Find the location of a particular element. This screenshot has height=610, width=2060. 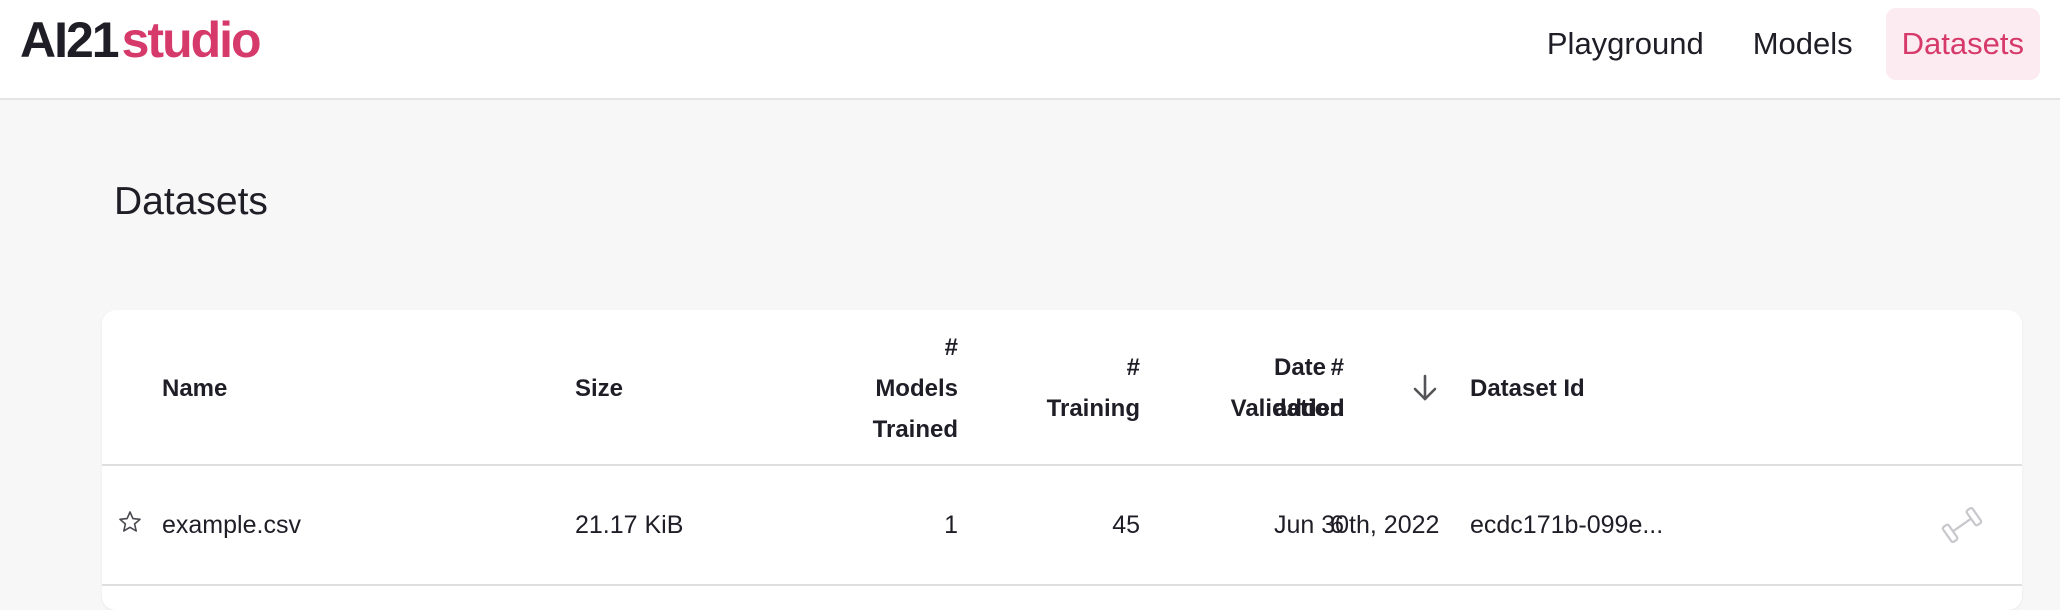

arrow-down-icon is located at coordinates (1425, 388).